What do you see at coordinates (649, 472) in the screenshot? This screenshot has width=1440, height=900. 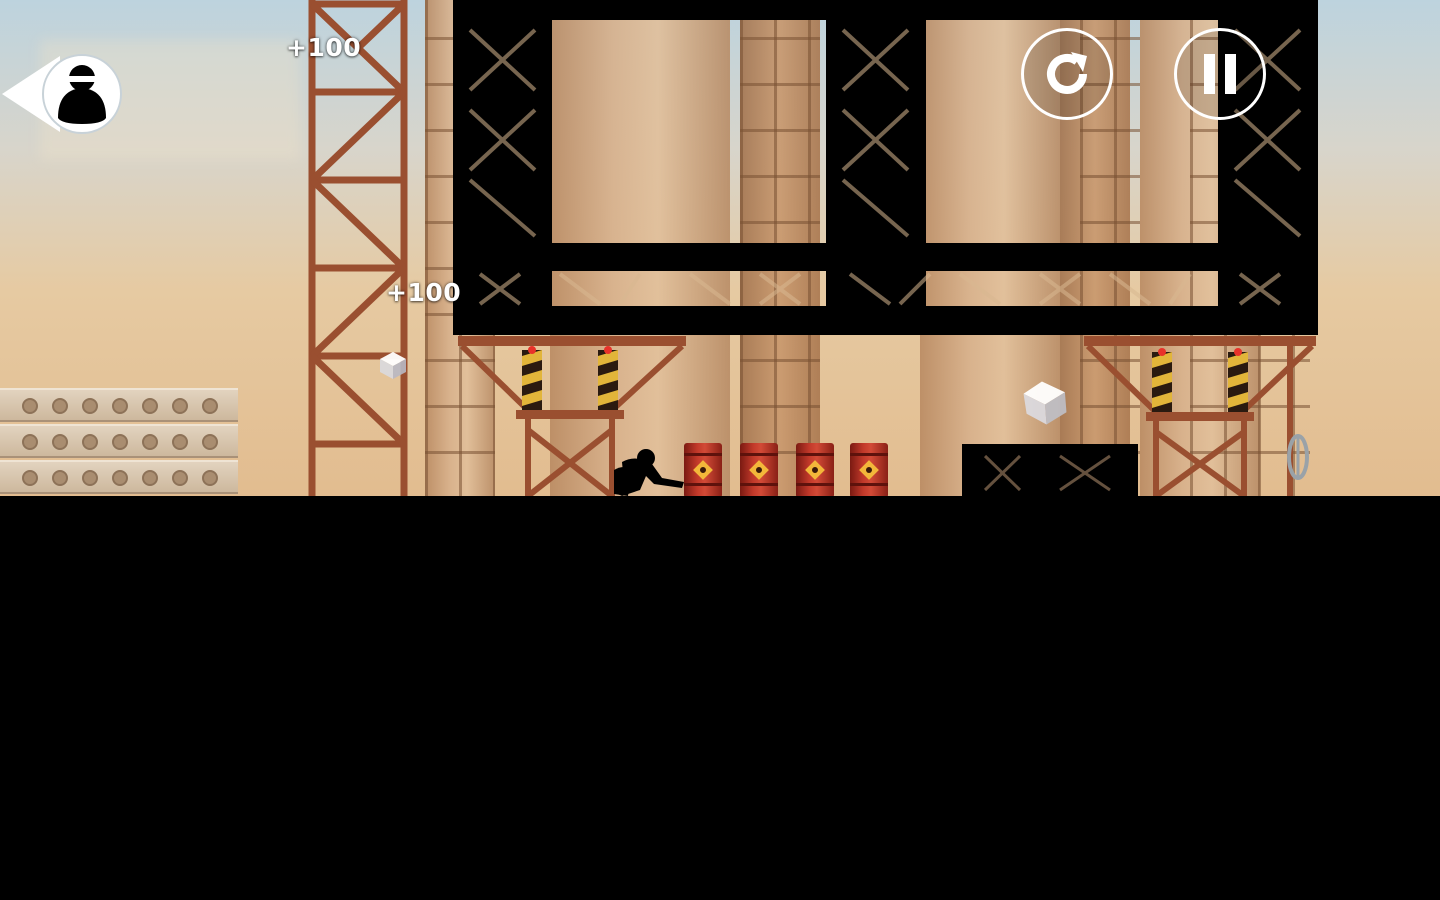 I see `runner-silhouette` at bounding box center [649, 472].